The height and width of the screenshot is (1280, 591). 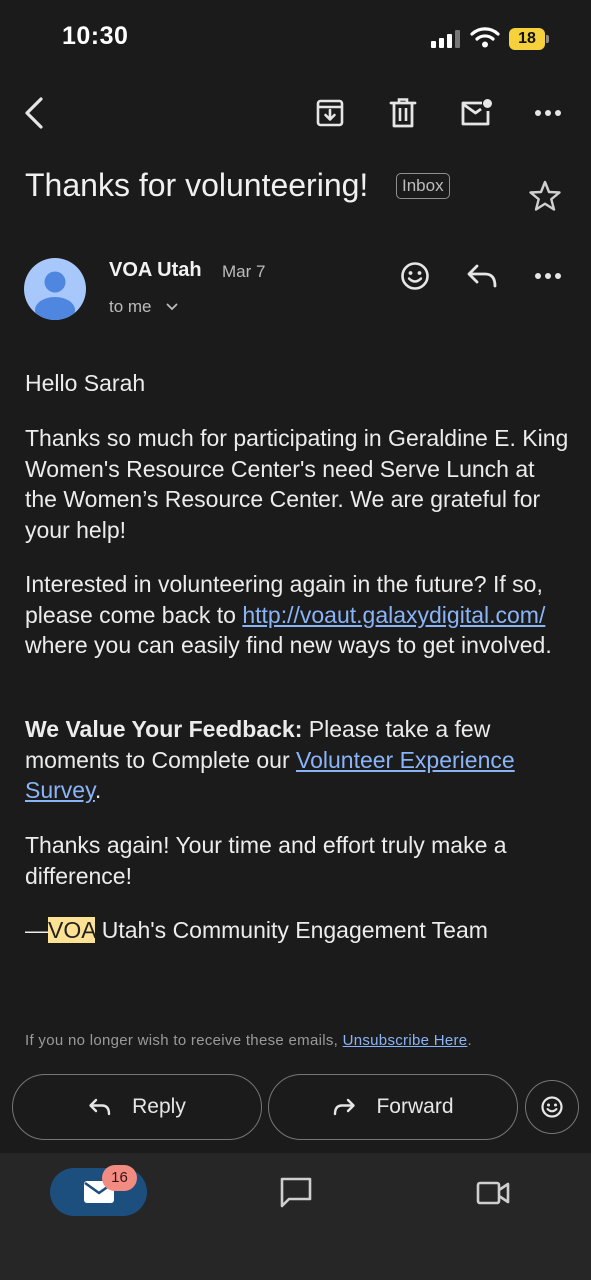 I want to click on star-icon, so click(x=545, y=196).